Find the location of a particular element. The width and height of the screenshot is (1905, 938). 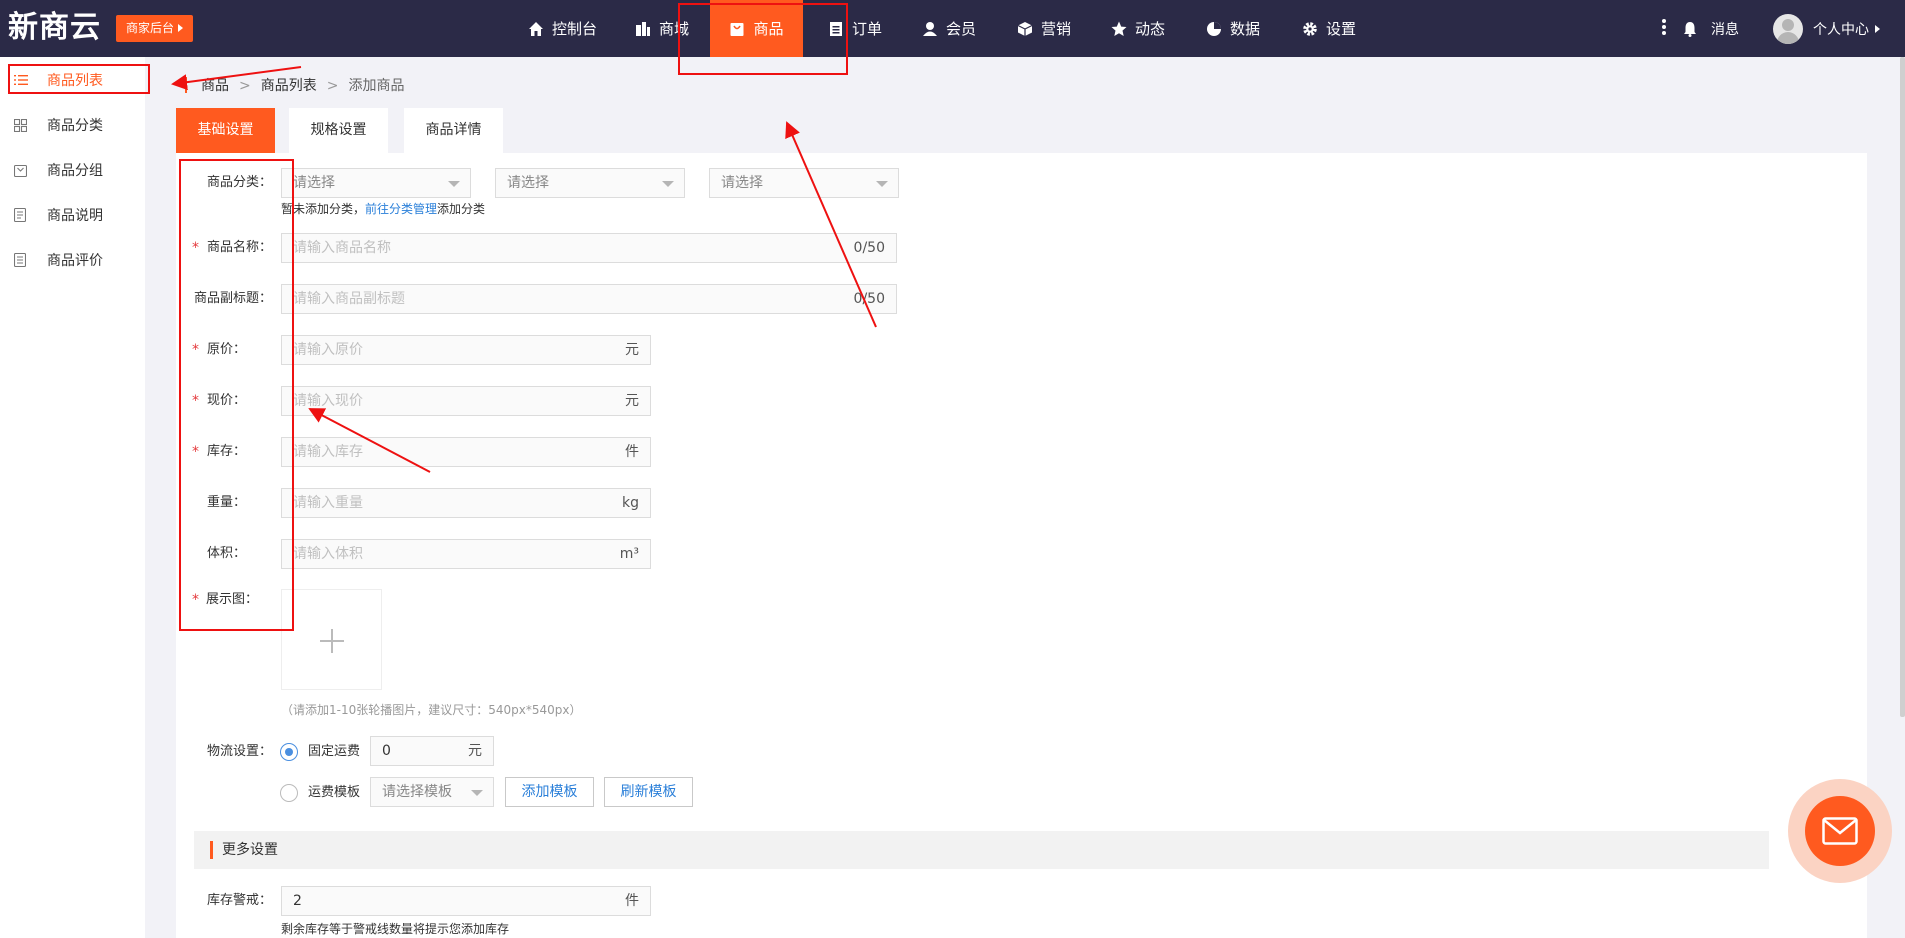

unit-suffix: kg is located at coordinates (630, 503).